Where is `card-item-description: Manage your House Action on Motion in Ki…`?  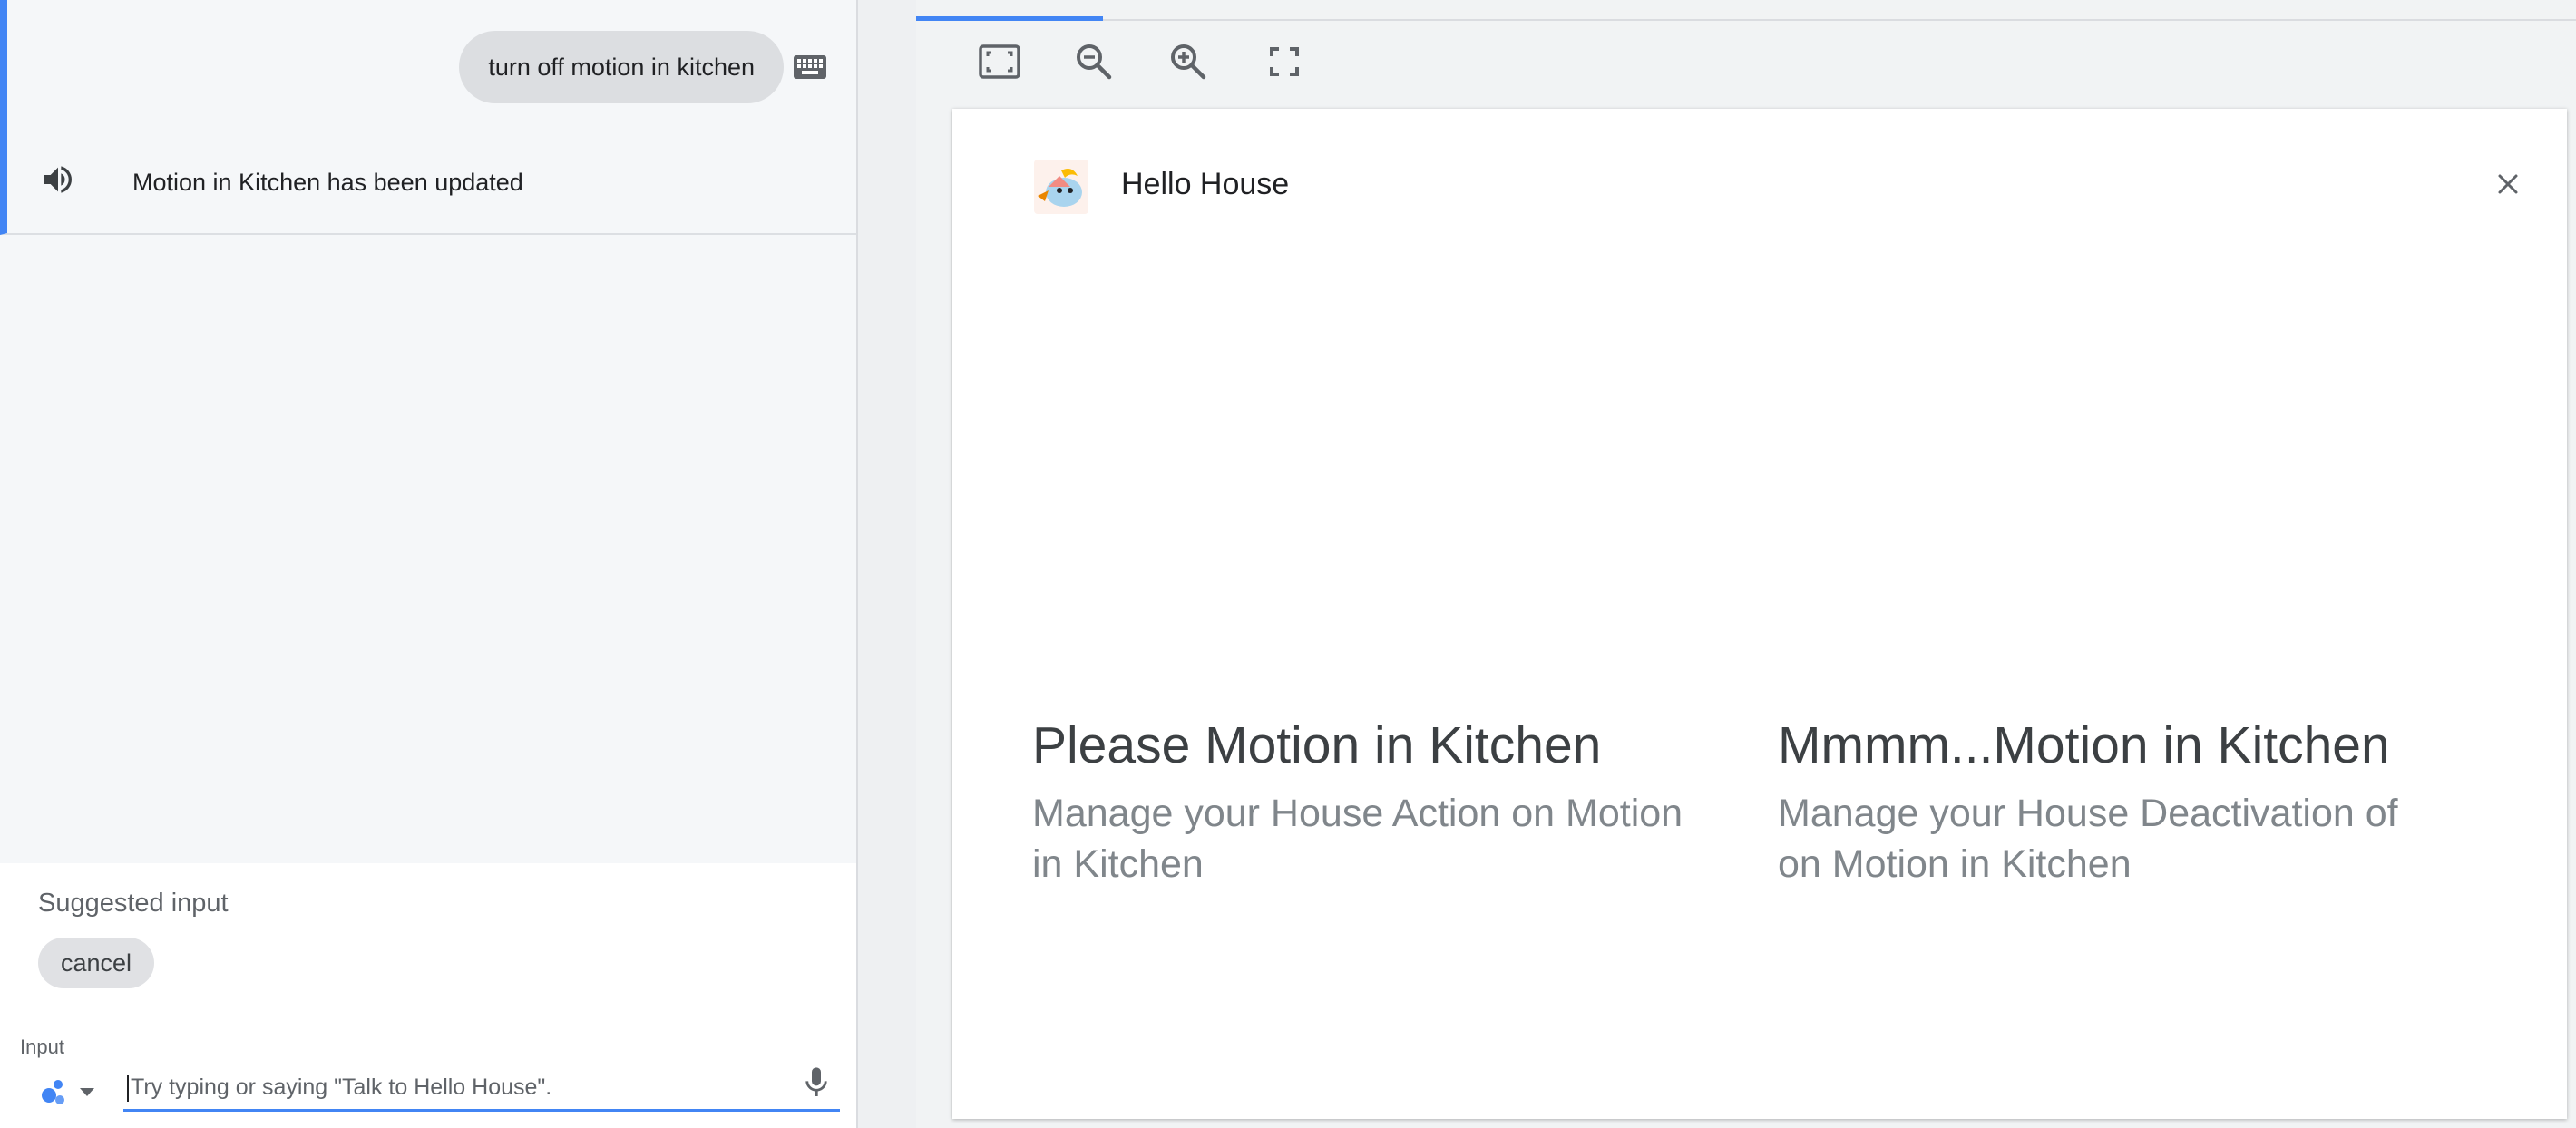
card-item-description: Manage your House Action on Motion in Ki… is located at coordinates (1357, 840).